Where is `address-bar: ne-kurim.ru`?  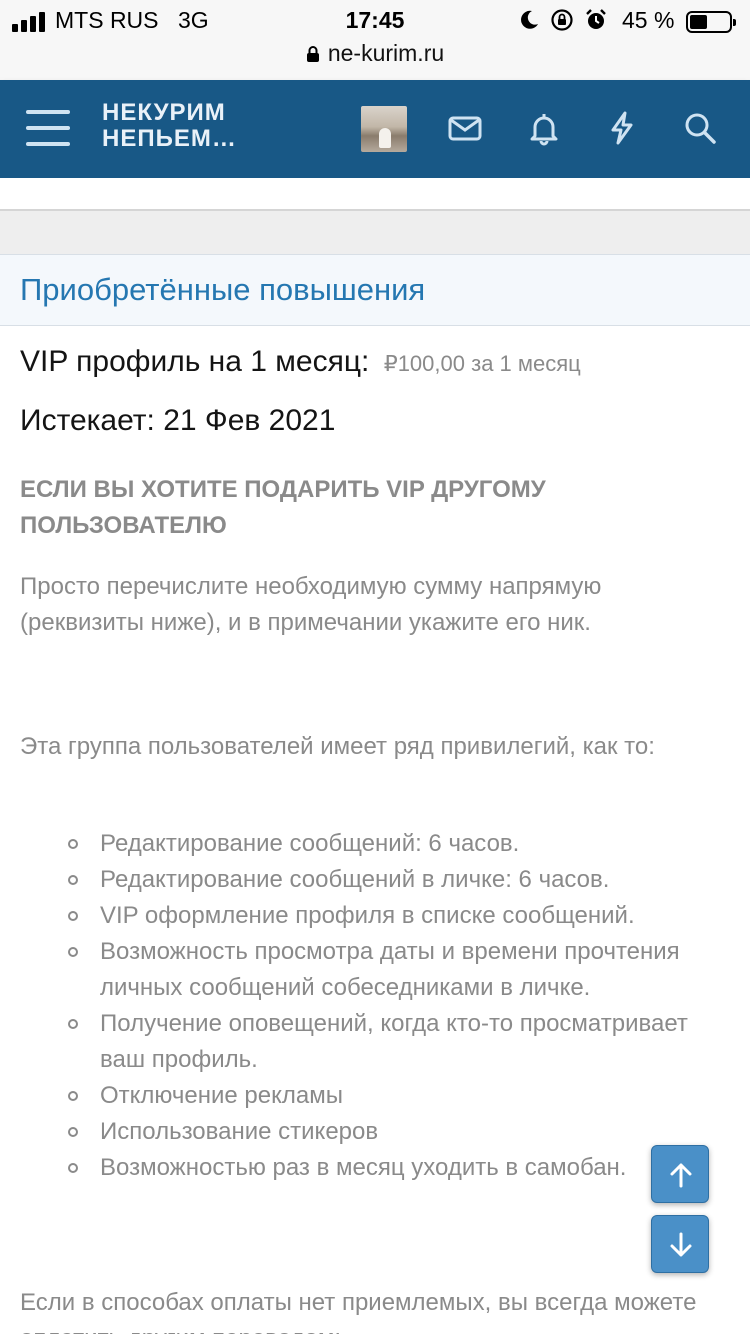
address-bar: ne-kurim.ru is located at coordinates (375, 53).